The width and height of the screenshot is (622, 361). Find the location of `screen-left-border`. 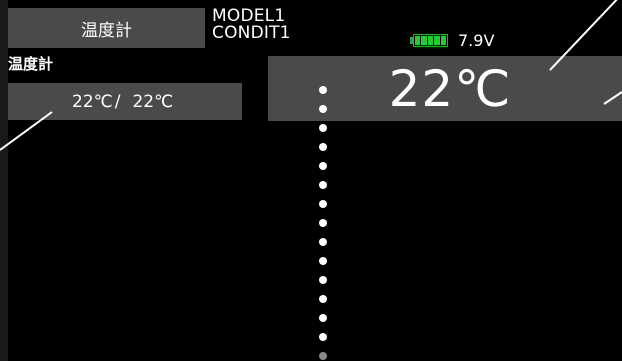

screen-left-border is located at coordinates (4, 180).